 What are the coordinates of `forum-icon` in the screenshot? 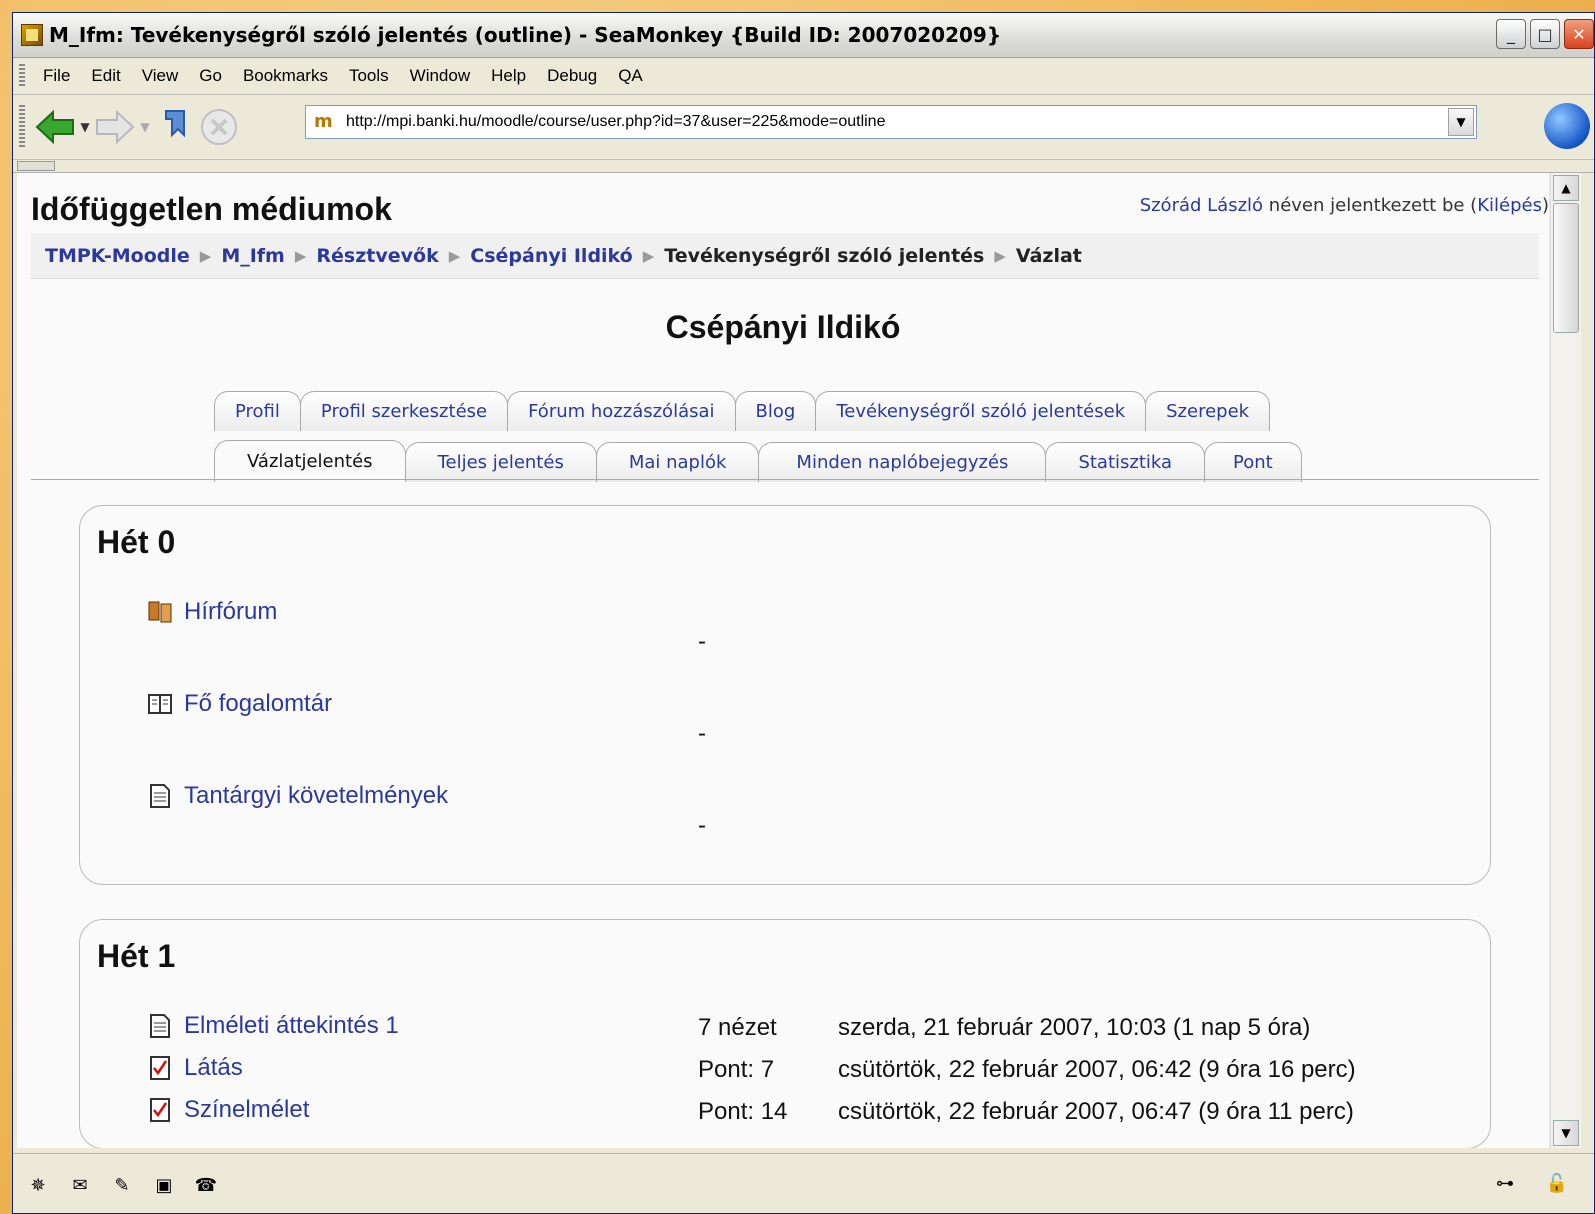 It's located at (160, 612).